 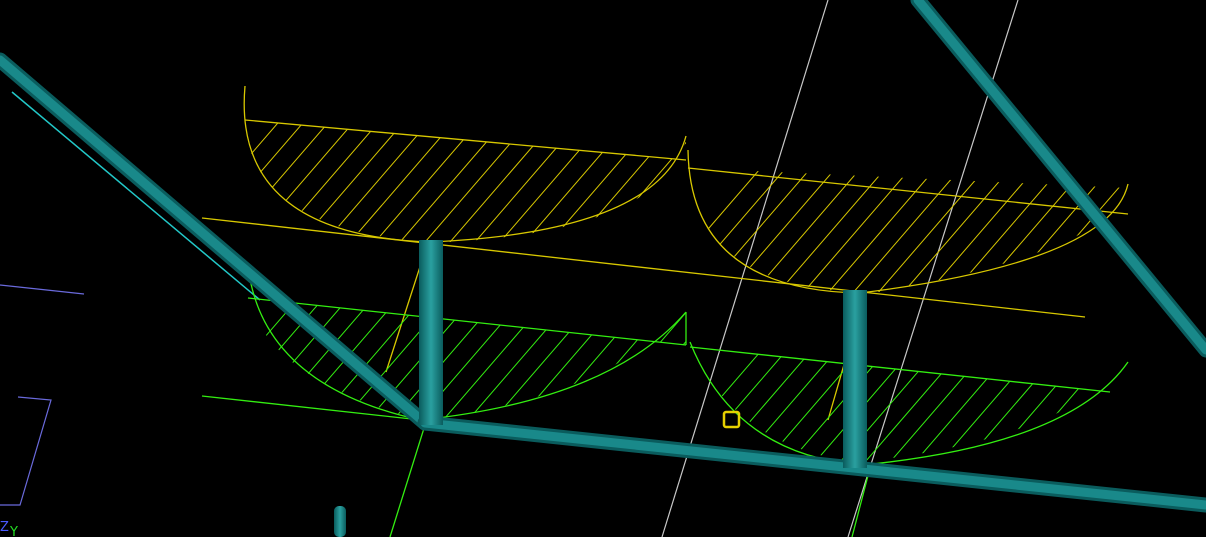 I want to click on axis-y-label: Y, so click(x=13, y=531).